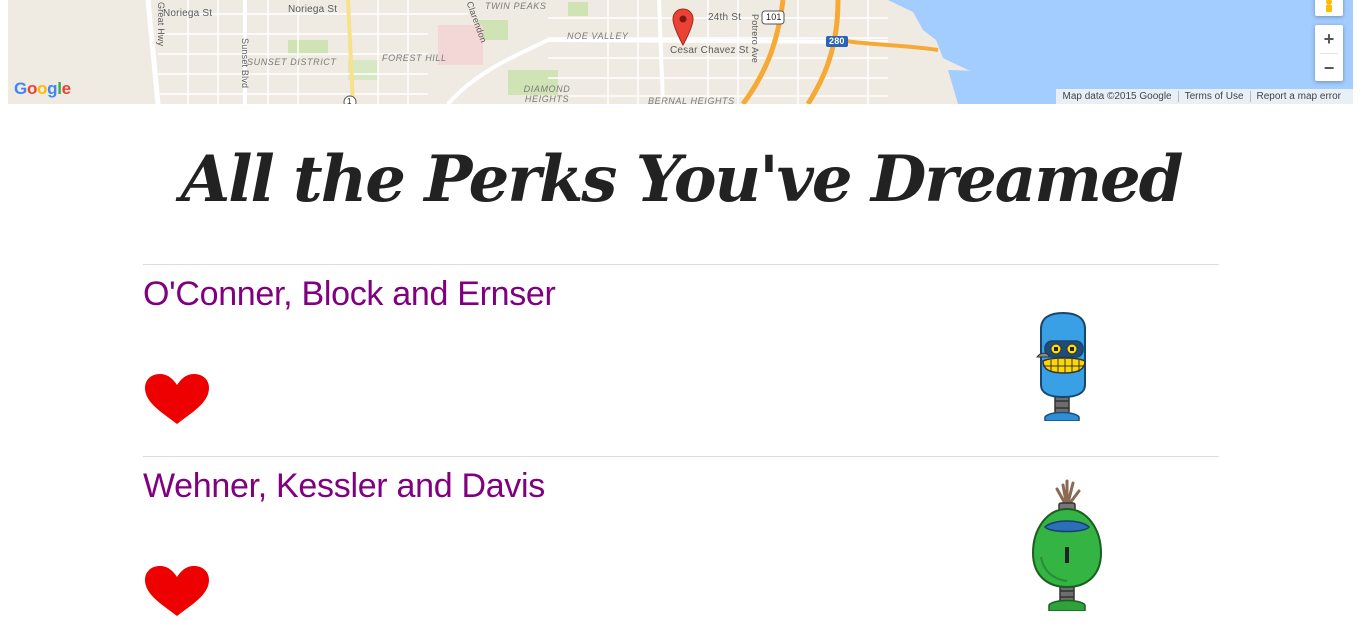  Describe the element at coordinates (313, 9) in the screenshot. I see `street-label-noriega-east: Noriega St` at that location.